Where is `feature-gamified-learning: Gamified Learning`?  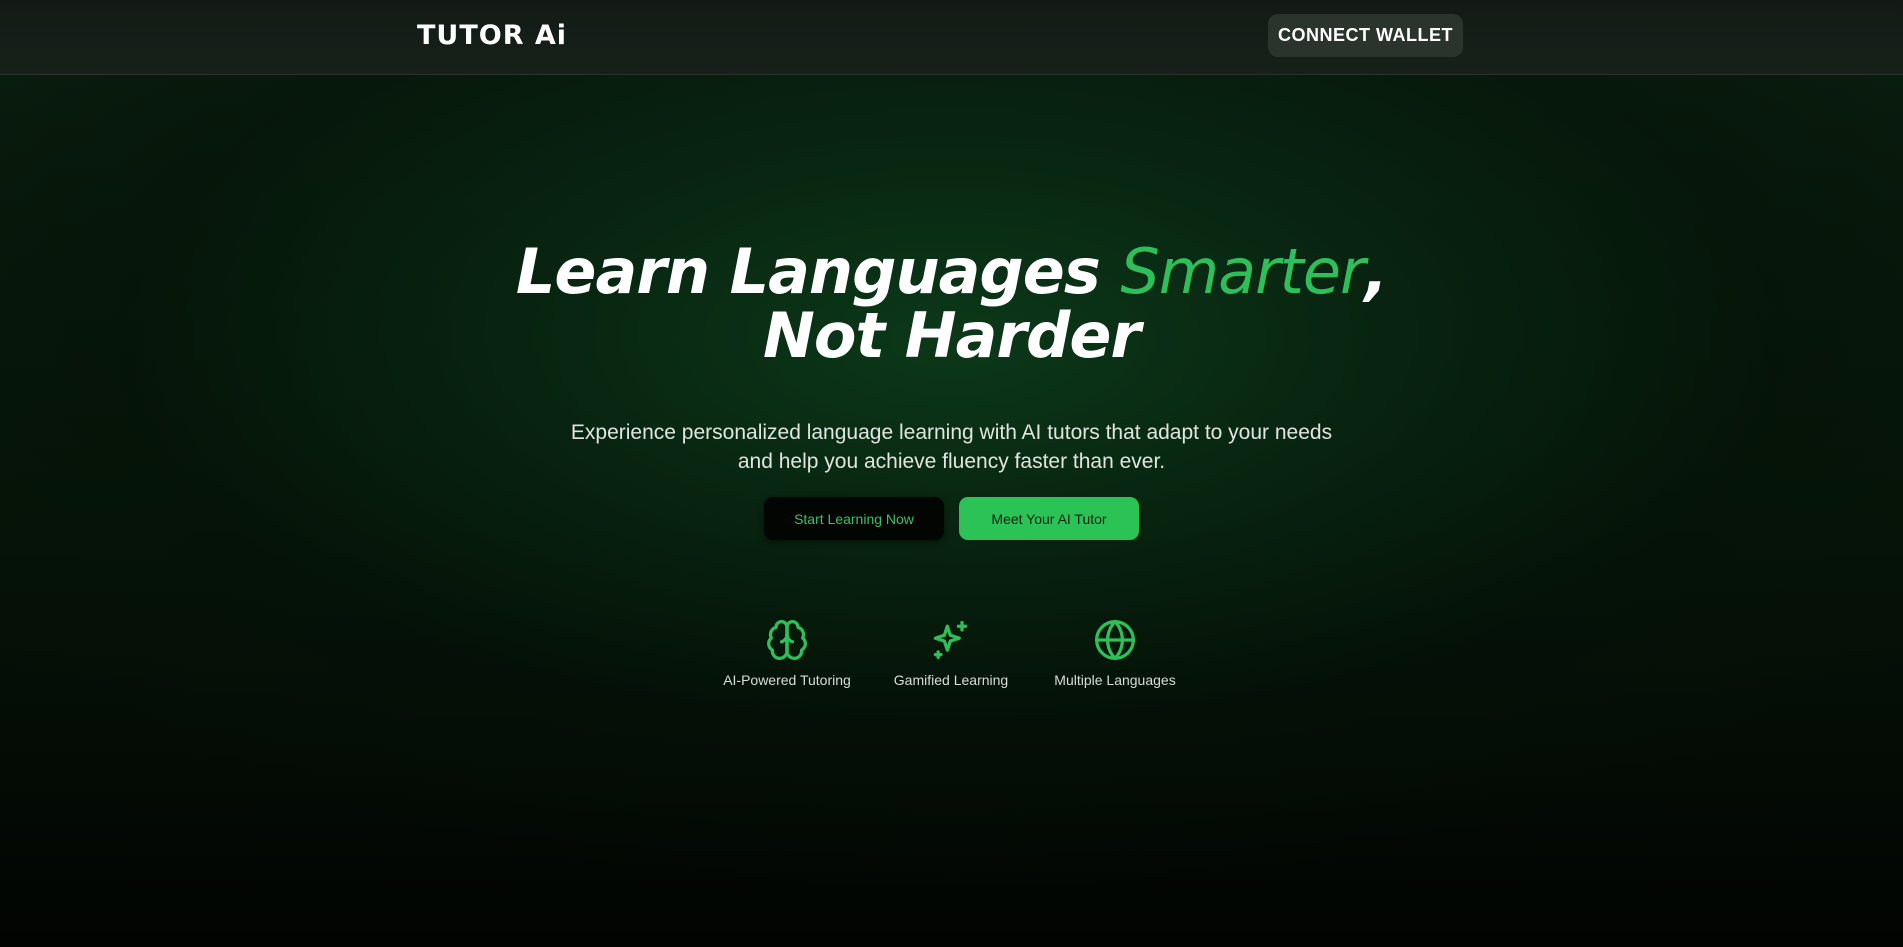
feature-gamified-learning: Gamified Learning is located at coordinates (951, 653).